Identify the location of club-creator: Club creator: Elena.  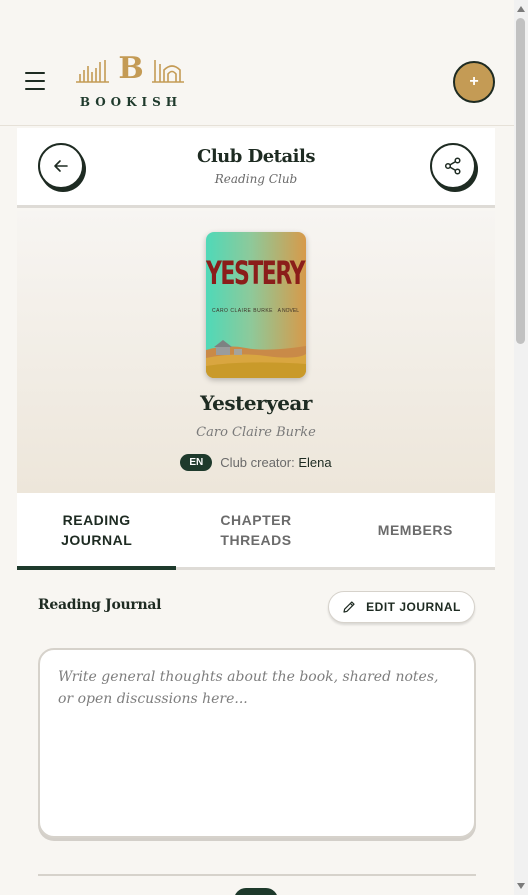
(275, 462).